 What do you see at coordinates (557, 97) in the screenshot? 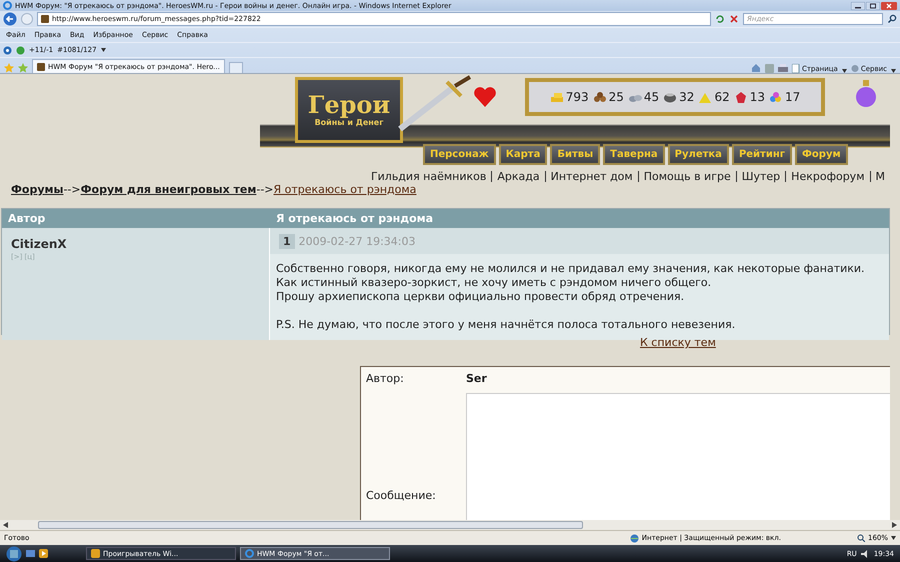
I see `ingot-icon` at bounding box center [557, 97].